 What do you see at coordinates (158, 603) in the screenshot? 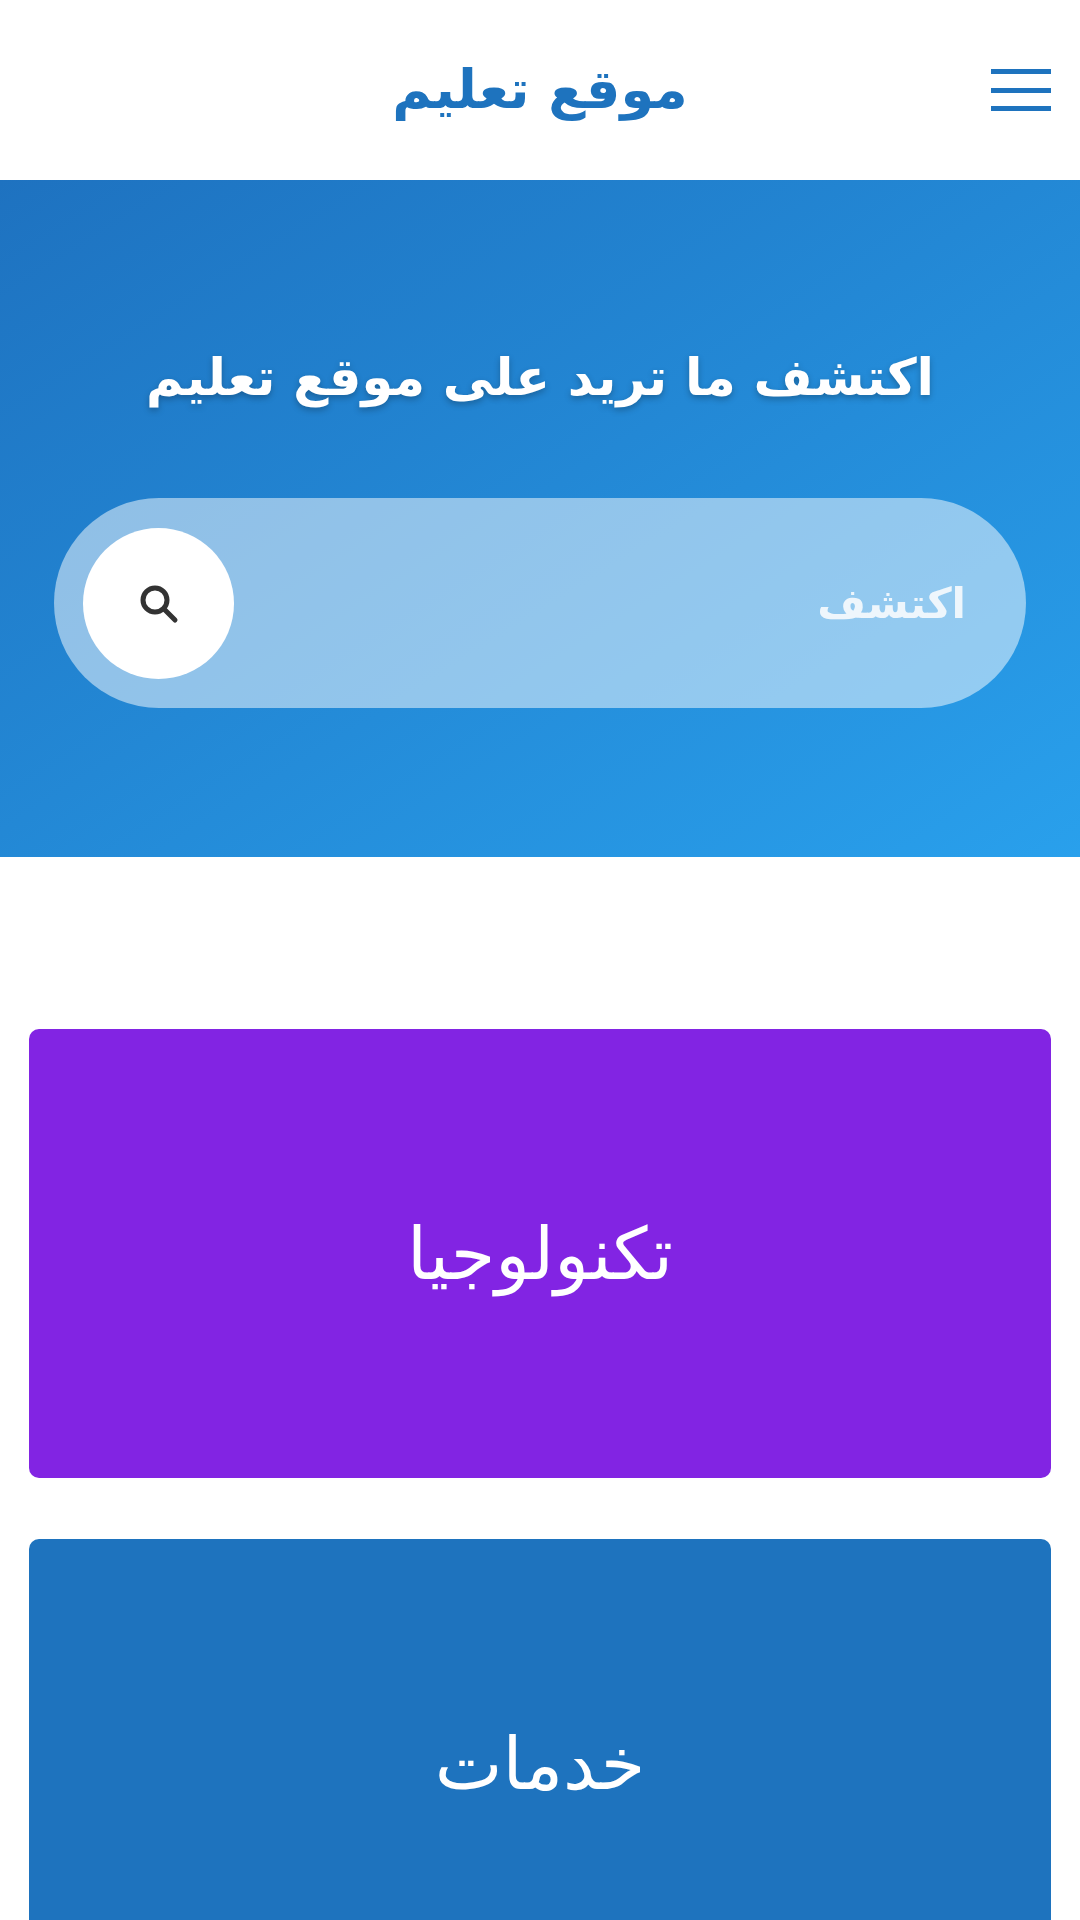
I see `search-icon` at bounding box center [158, 603].